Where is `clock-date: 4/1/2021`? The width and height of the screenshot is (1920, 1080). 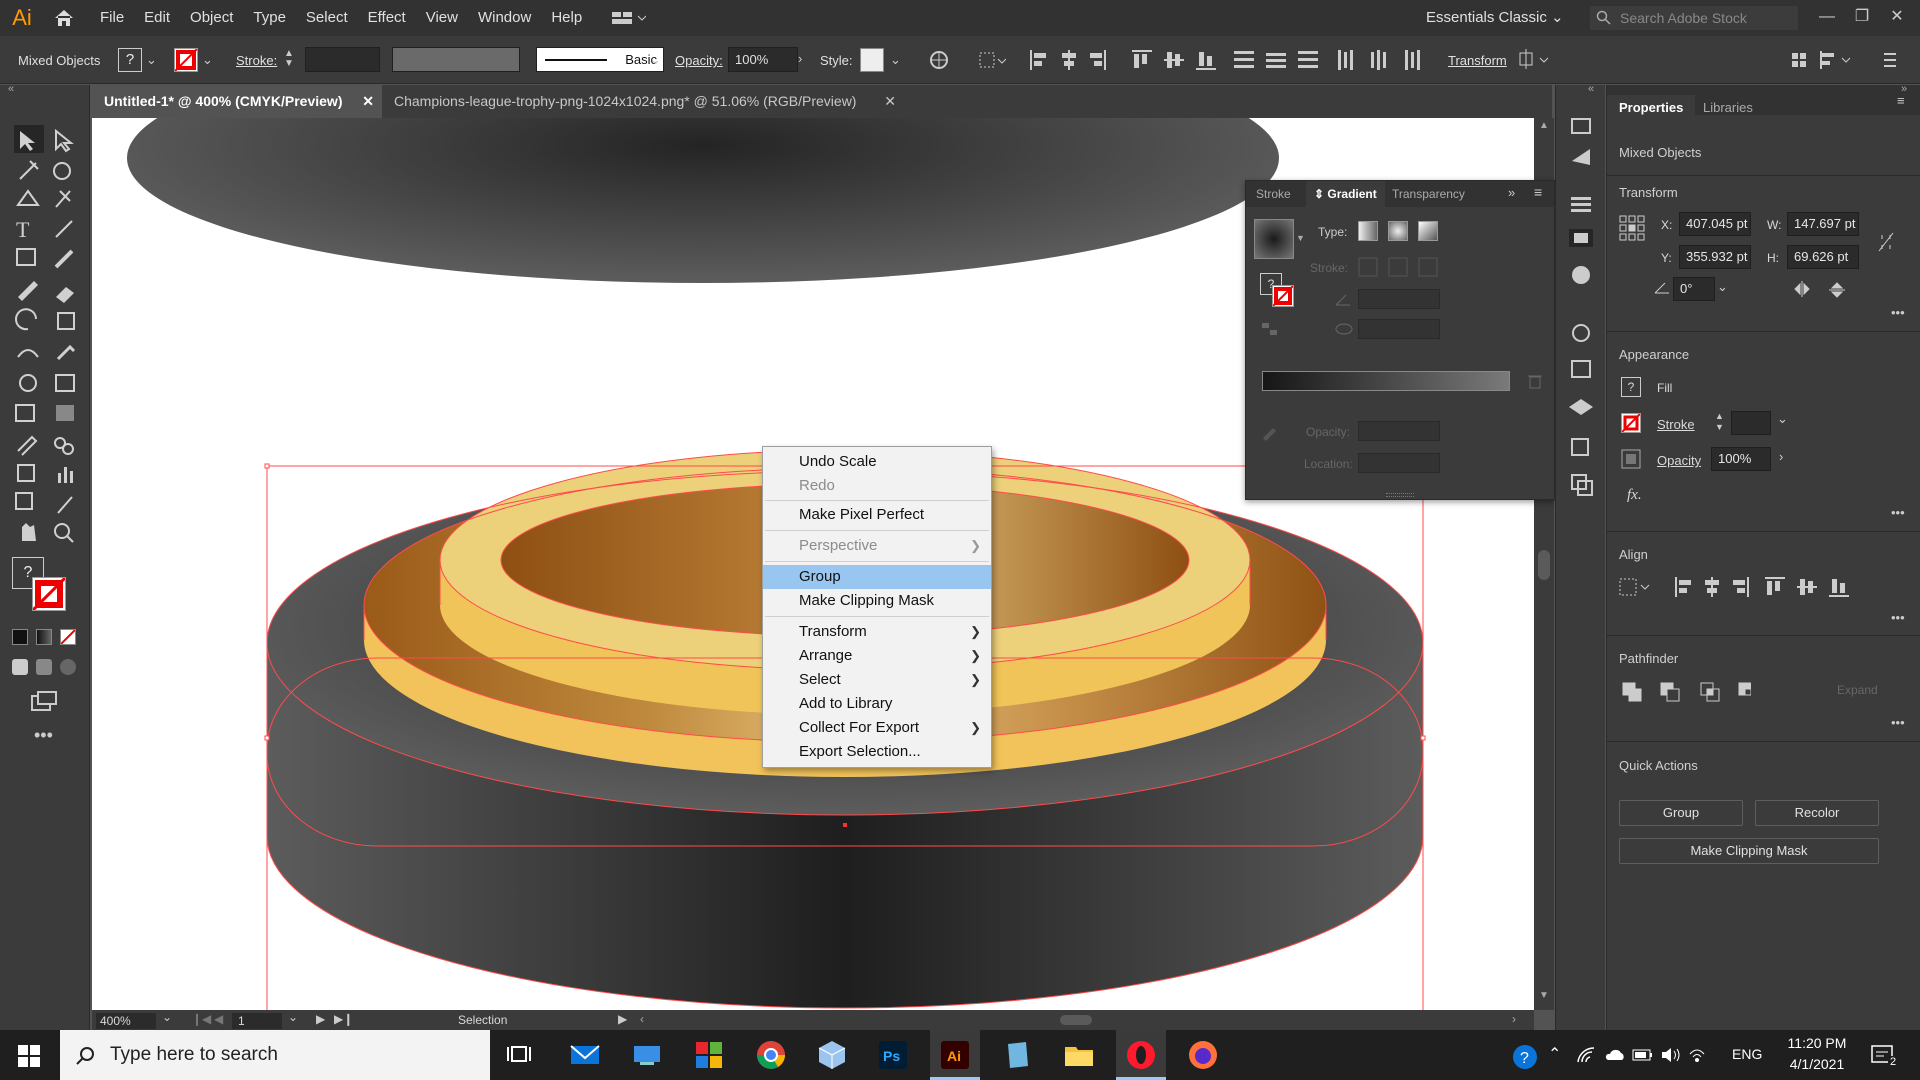 clock-date: 4/1/2021 is located at coordinates (1817, 1064).